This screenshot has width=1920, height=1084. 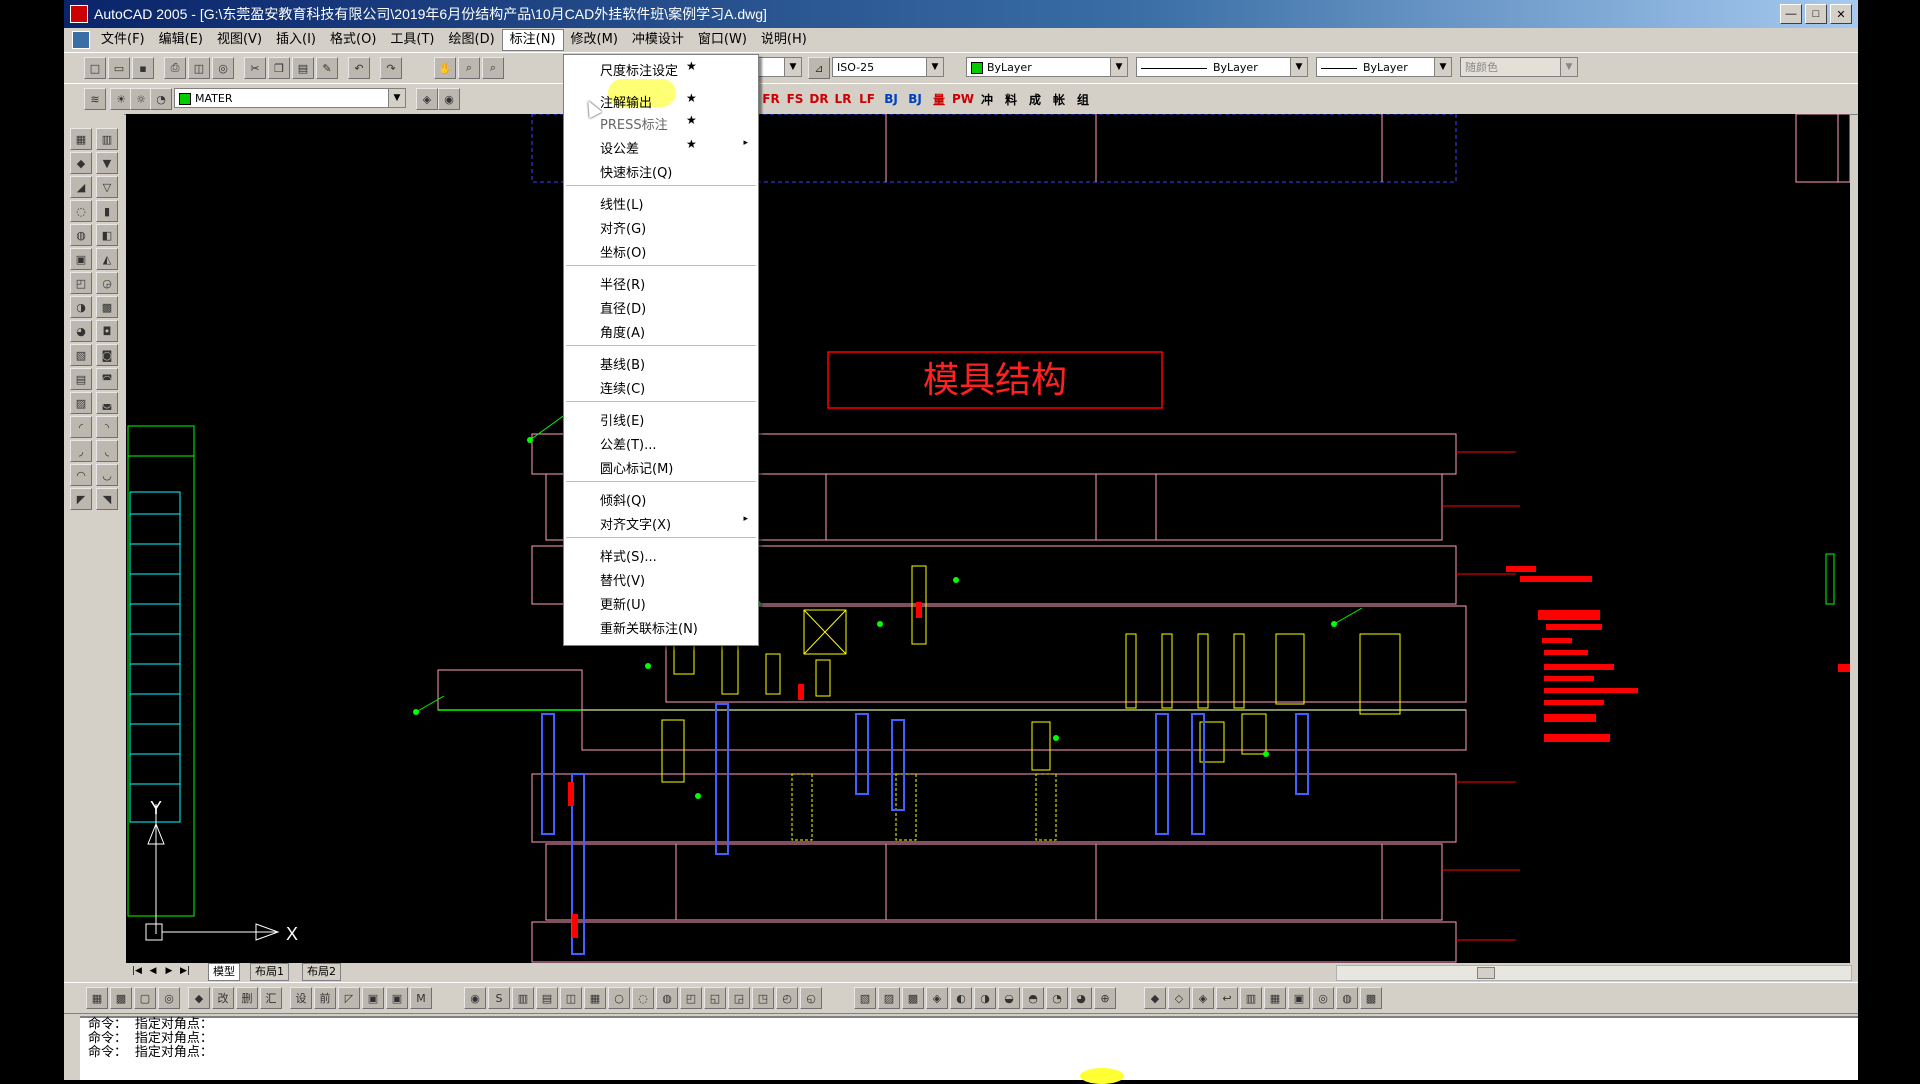 I want to click on menu-file: 文件(F), so click(x=123, y=40).